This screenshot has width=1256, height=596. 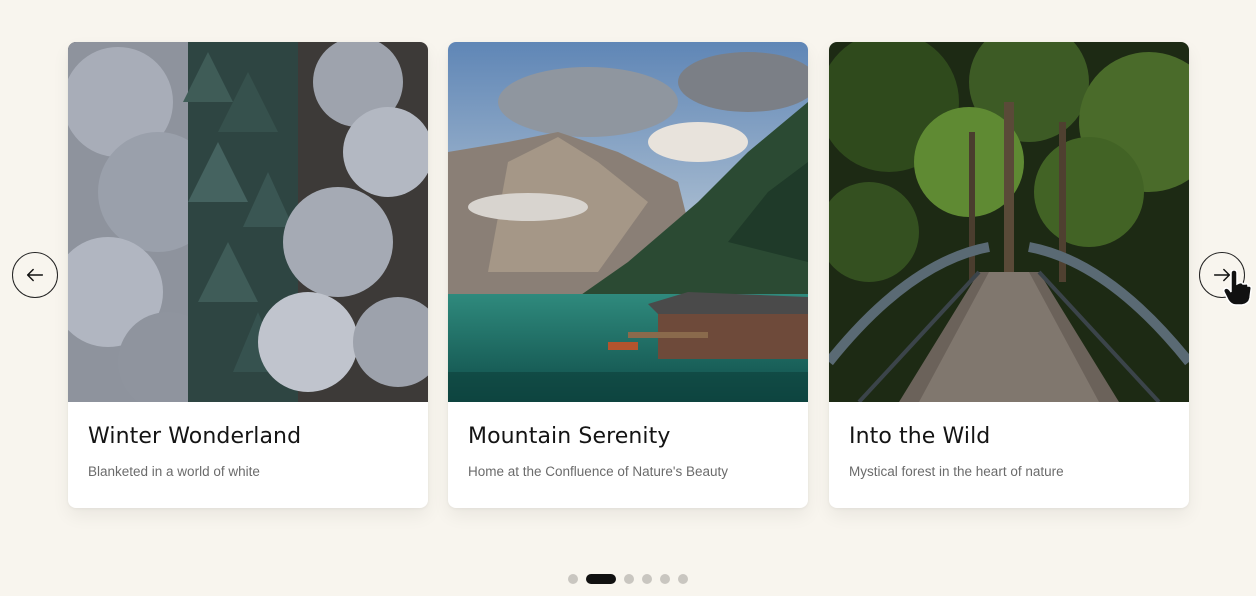 What do you see at coordinates (569, 436) in the screenshot?
I see `card-title: Mountain Serenity` at bounding box center [569, 436].